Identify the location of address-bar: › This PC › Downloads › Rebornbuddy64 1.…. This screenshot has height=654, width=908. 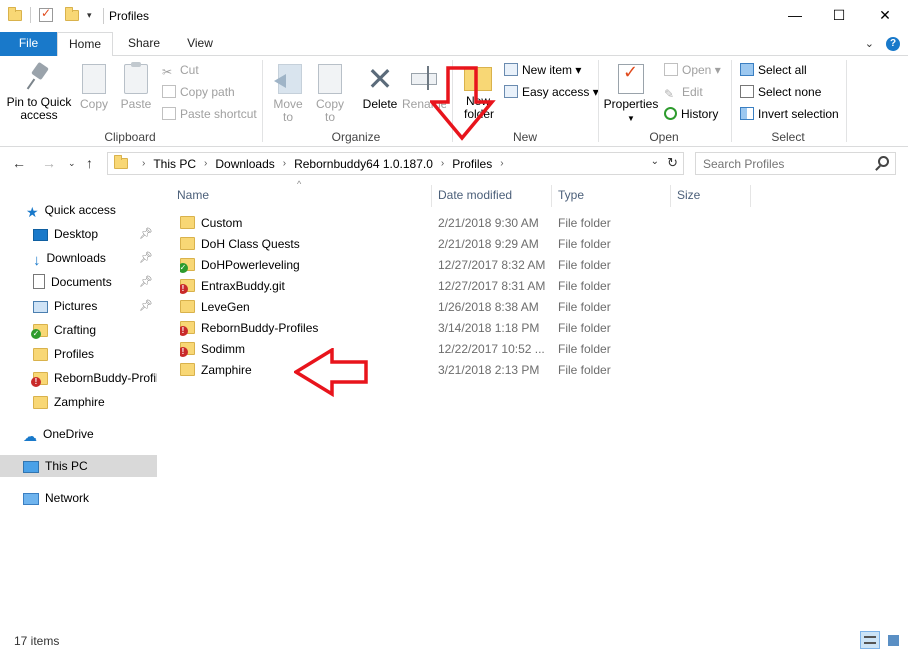
(395, 163).